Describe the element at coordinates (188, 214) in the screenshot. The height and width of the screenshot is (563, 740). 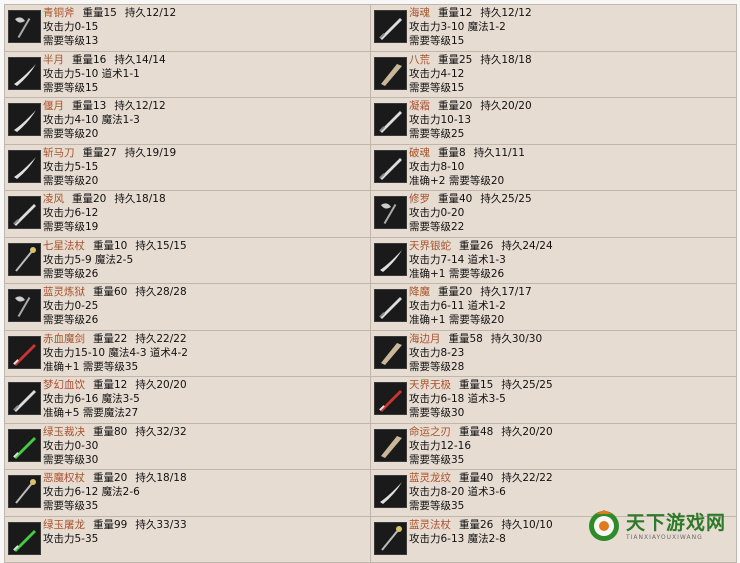
I see `weapon-entry: 凌风重量20持久18/18攻击力6-12需要等级19` at that location.